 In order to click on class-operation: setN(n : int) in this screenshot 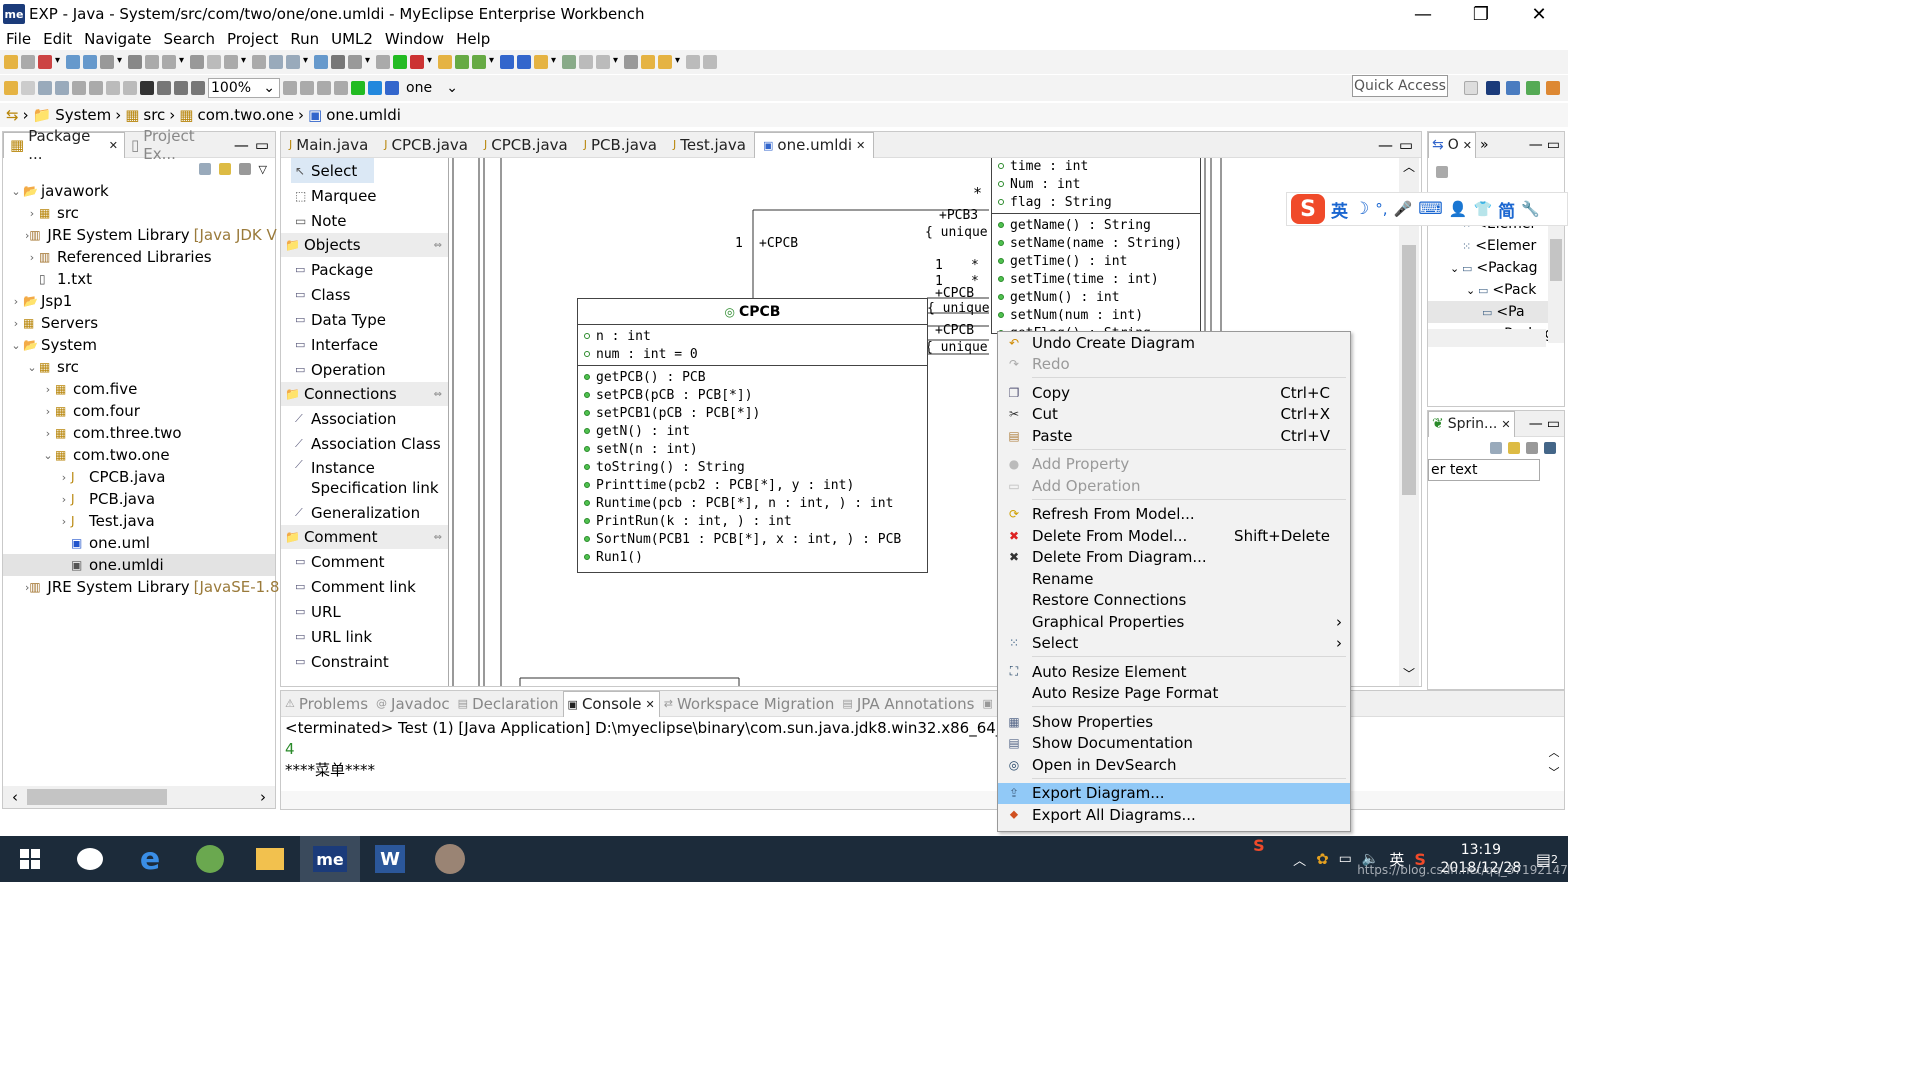, I will do `click(752, 449)`.